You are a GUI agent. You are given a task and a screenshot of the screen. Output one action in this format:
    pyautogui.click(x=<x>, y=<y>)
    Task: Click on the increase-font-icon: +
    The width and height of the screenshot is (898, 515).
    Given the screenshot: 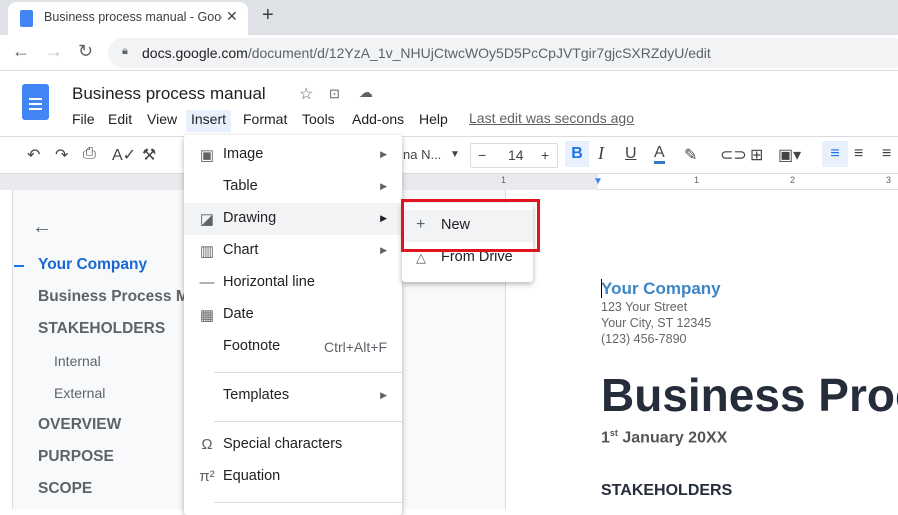 What is the action you would take?
    pyautogui.click(x=545, y=155)
    